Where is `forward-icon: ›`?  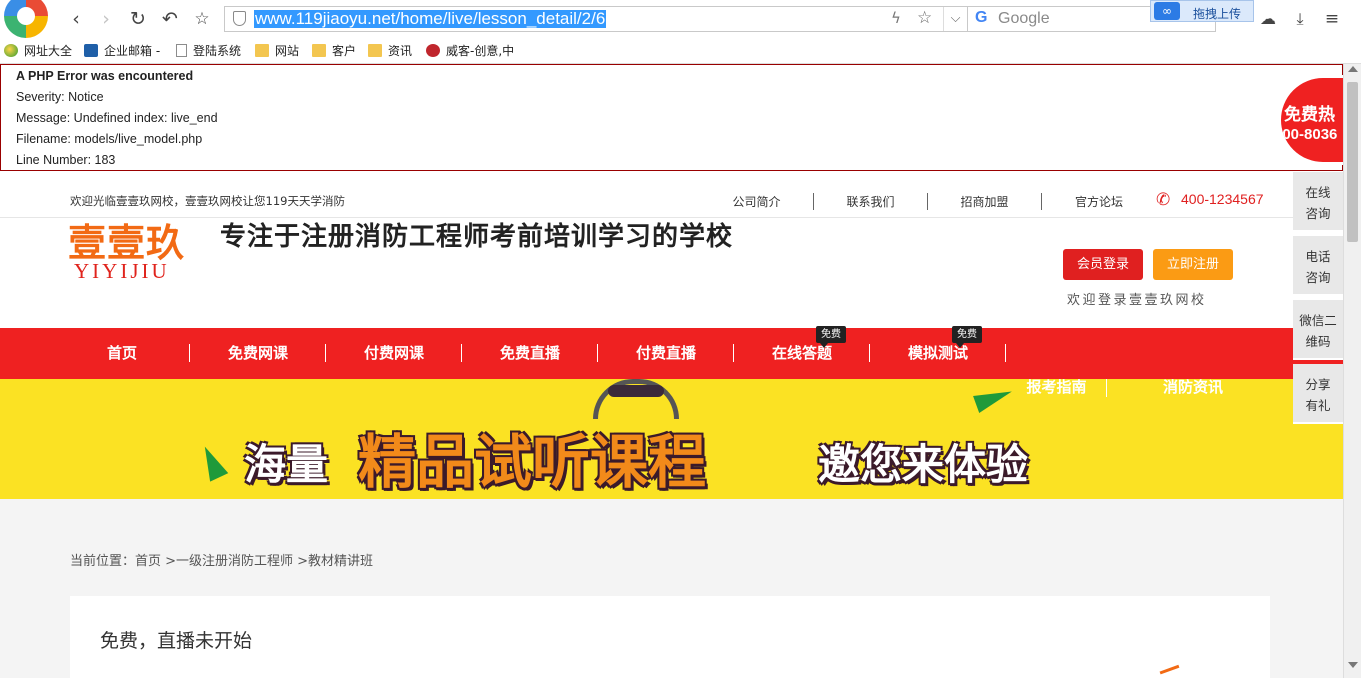
forward-icon: › is located at coordinates (106, 19).